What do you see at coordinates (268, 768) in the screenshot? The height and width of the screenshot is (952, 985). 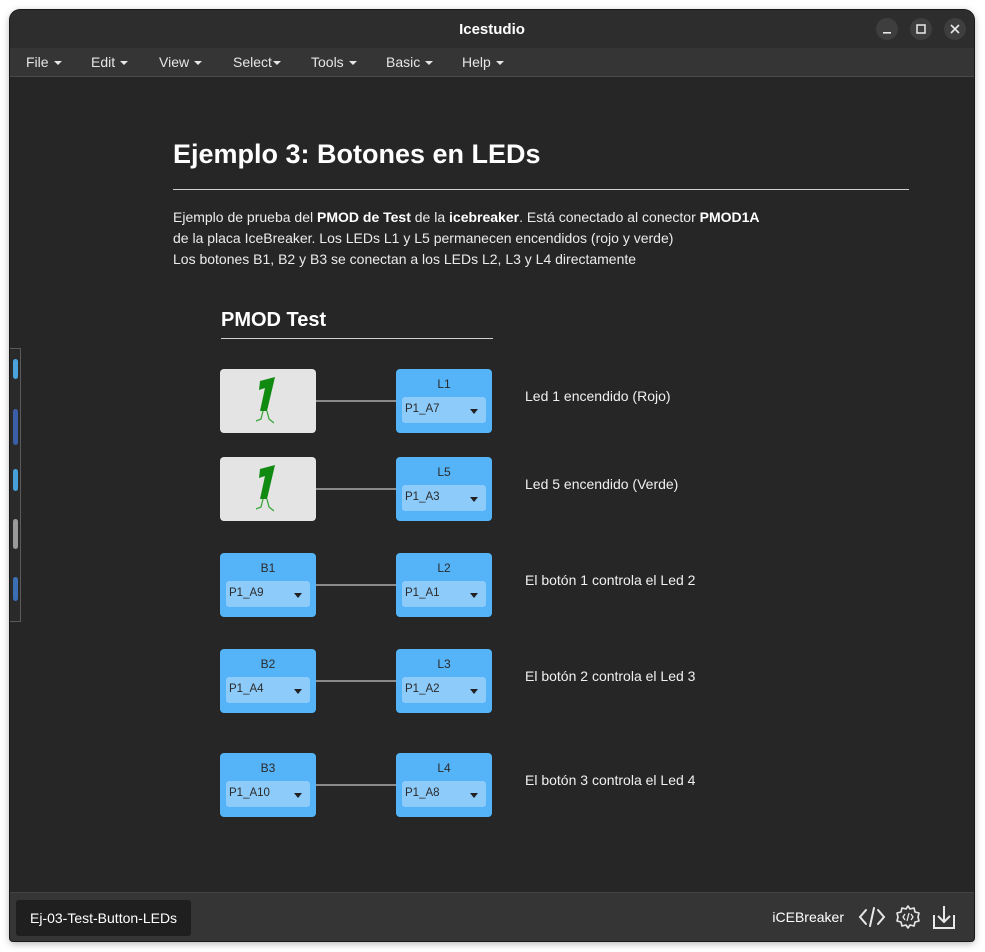 I see `block-label: B3` at bounding box center [268, 768].